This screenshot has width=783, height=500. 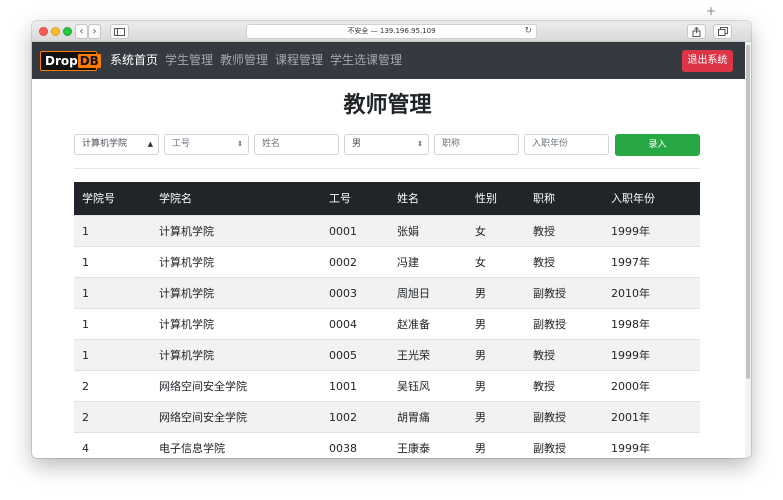 I want to click on header-name: 姓名, so click(x=408, y=198).